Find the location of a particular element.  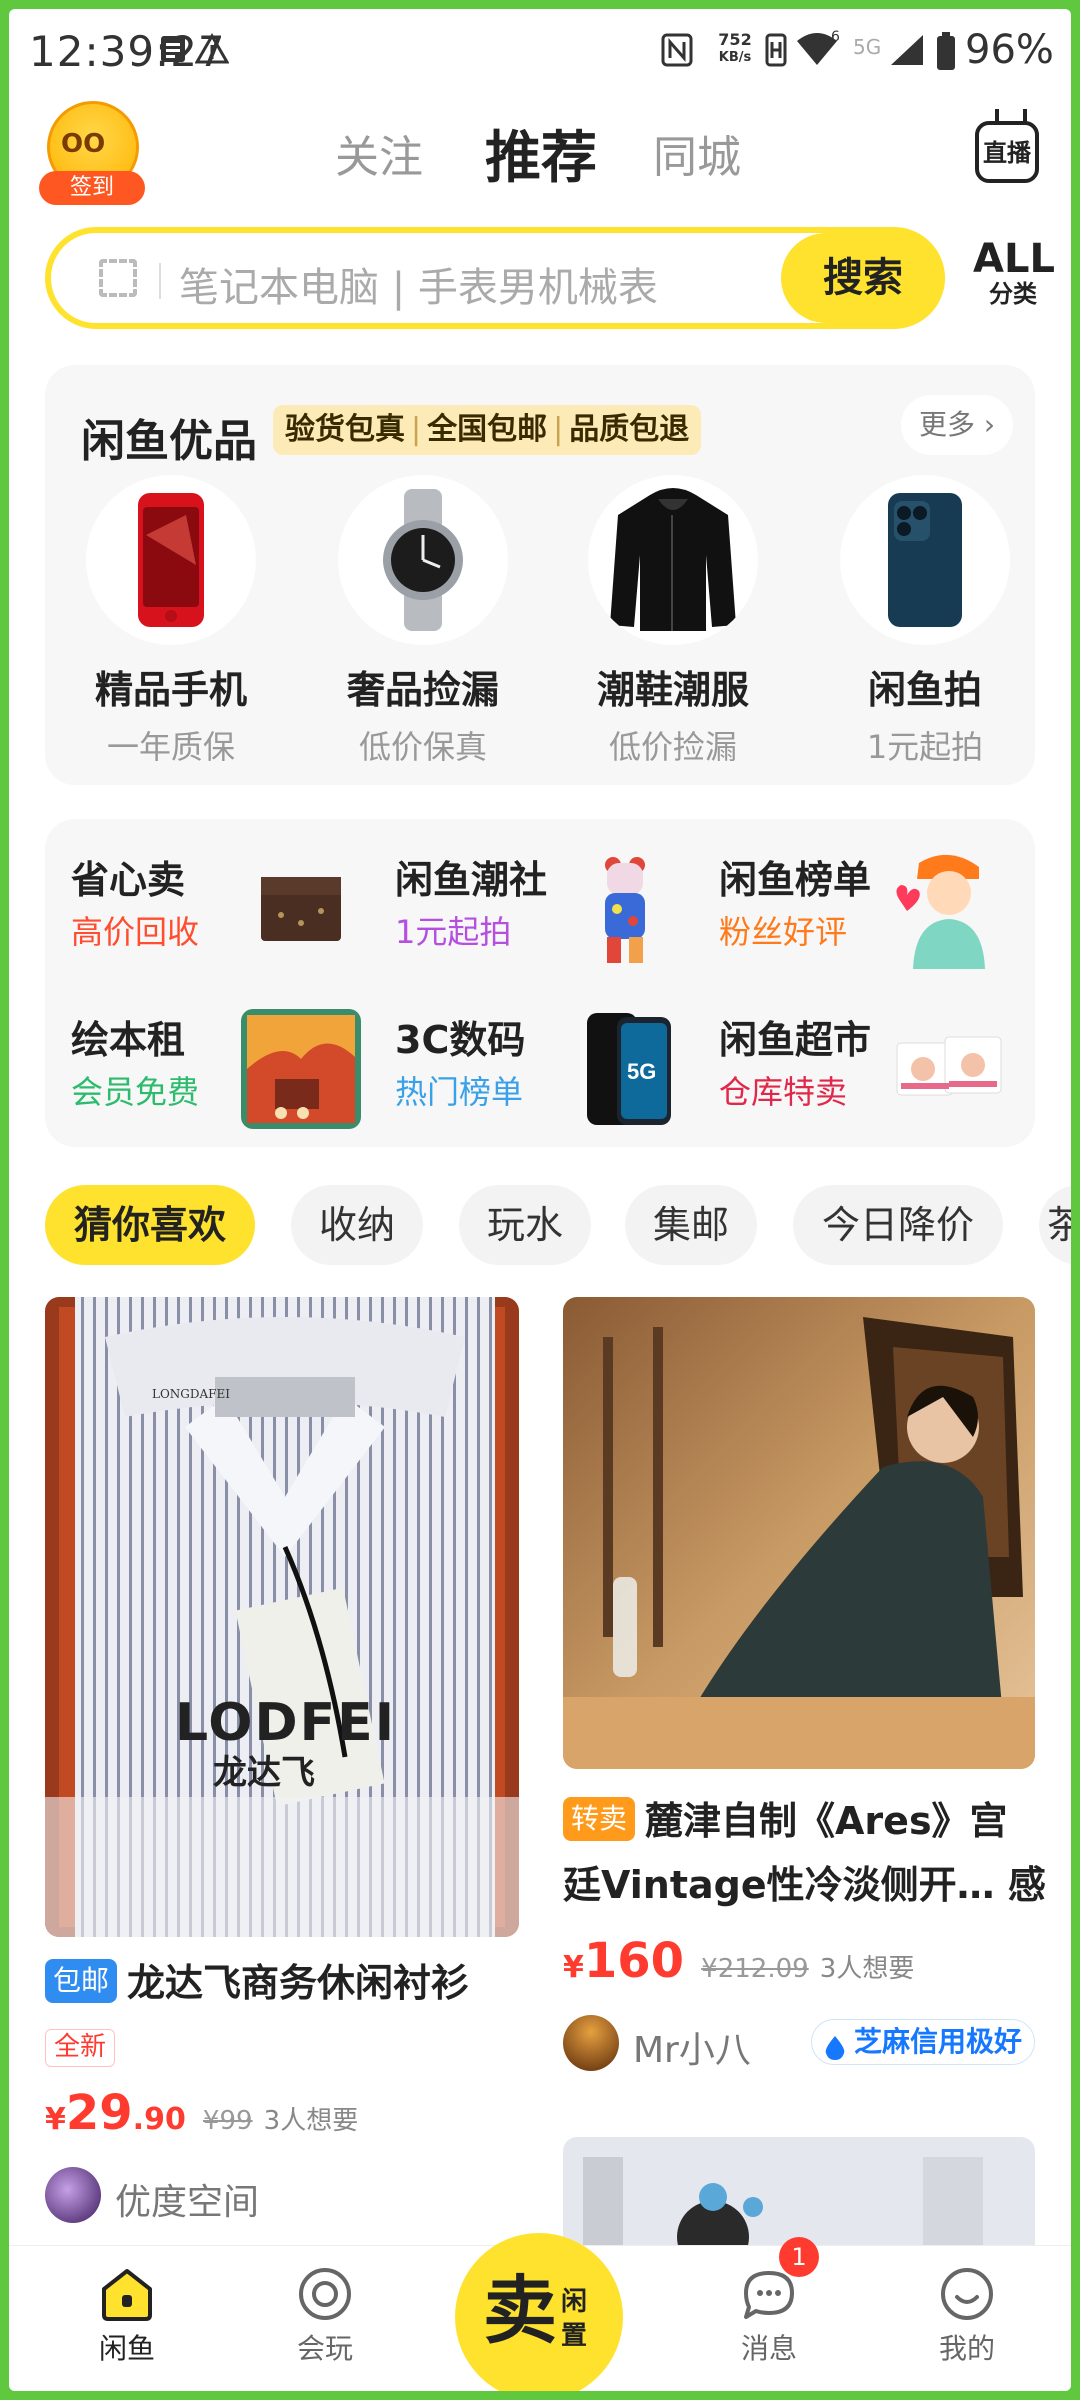

wifi-icon: 6 is located at coordinates (817, 50).